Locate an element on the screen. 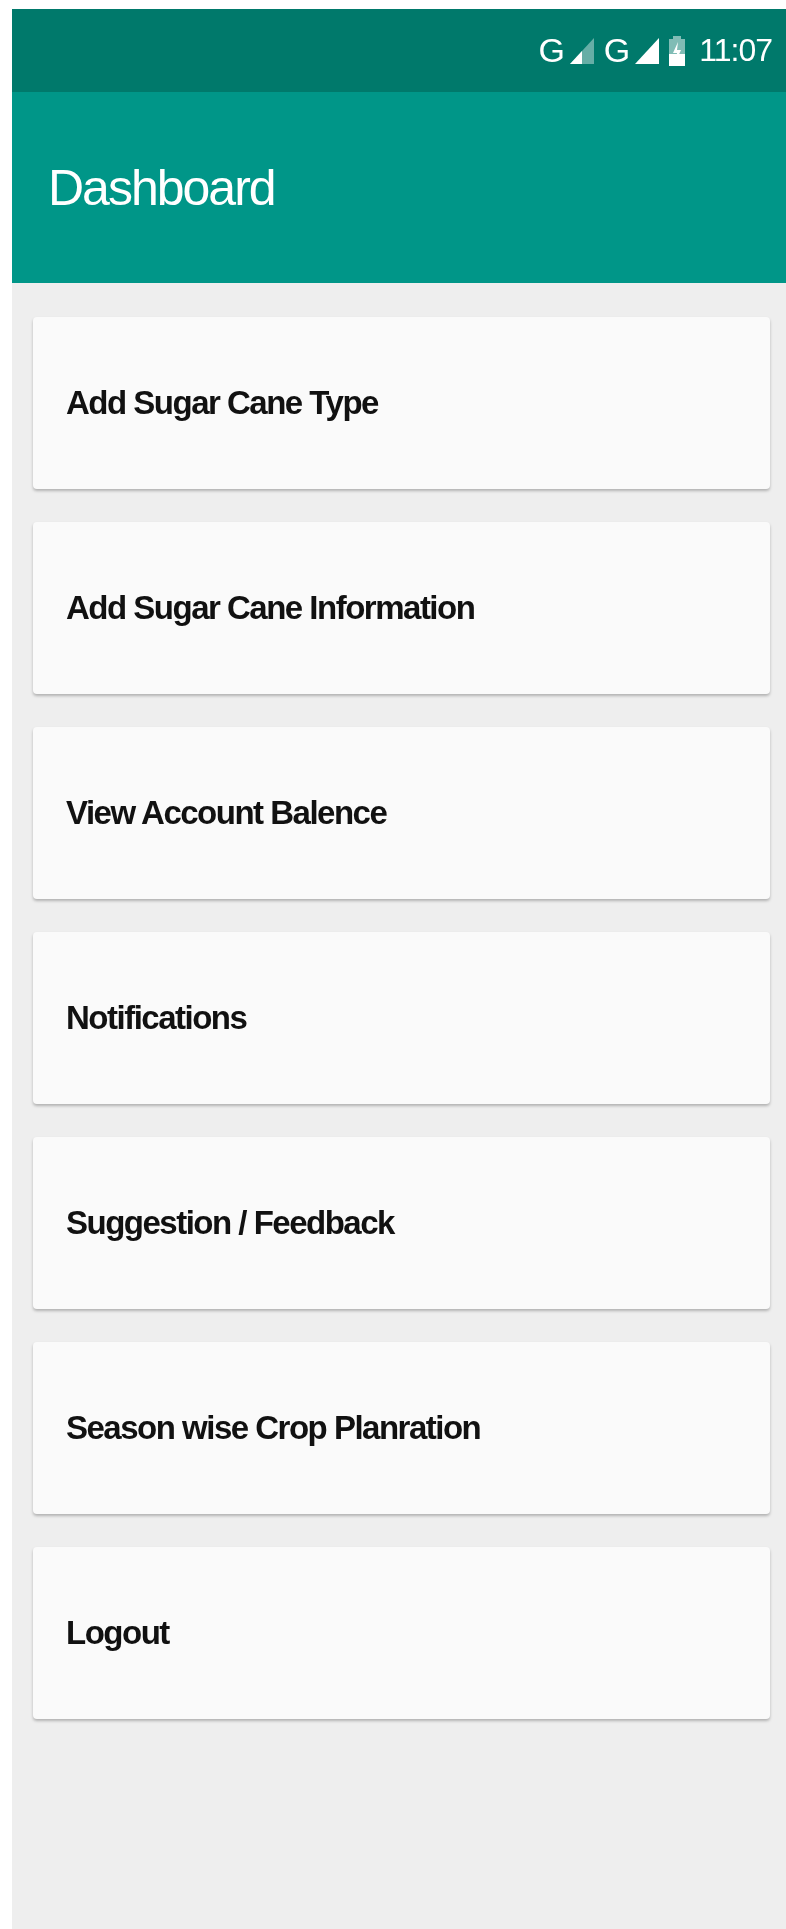 The width and height of the screenshot is (786, 1929). menu-card: Add Sugar Cane Information is located at coordinates (401, 608).